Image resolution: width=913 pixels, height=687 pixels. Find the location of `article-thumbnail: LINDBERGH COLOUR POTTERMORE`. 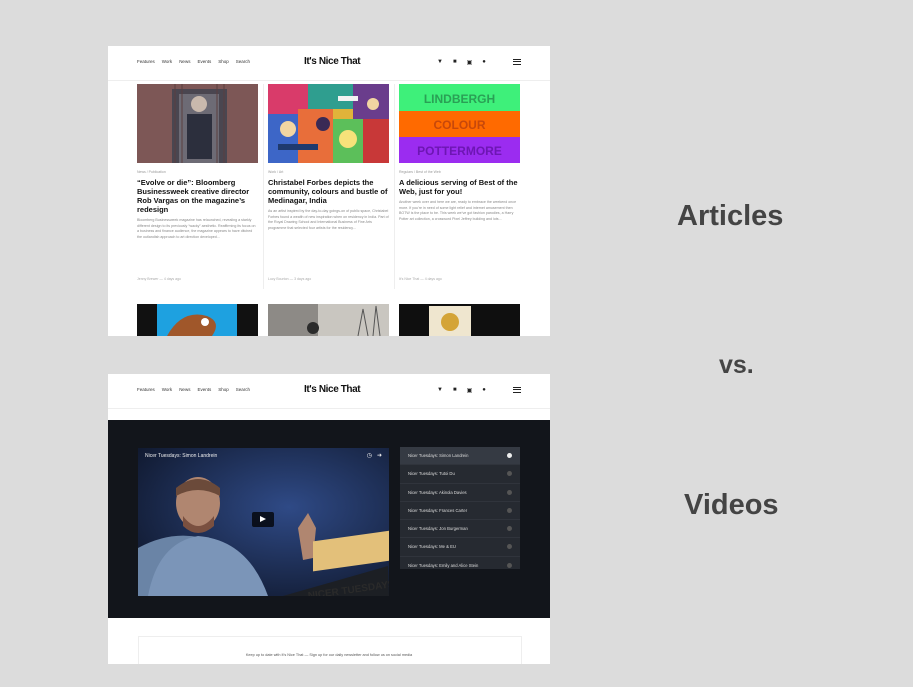

article-thumbnail: LINDBERGH COLOUR POTTERMORE is located at coordinates (459, 123).